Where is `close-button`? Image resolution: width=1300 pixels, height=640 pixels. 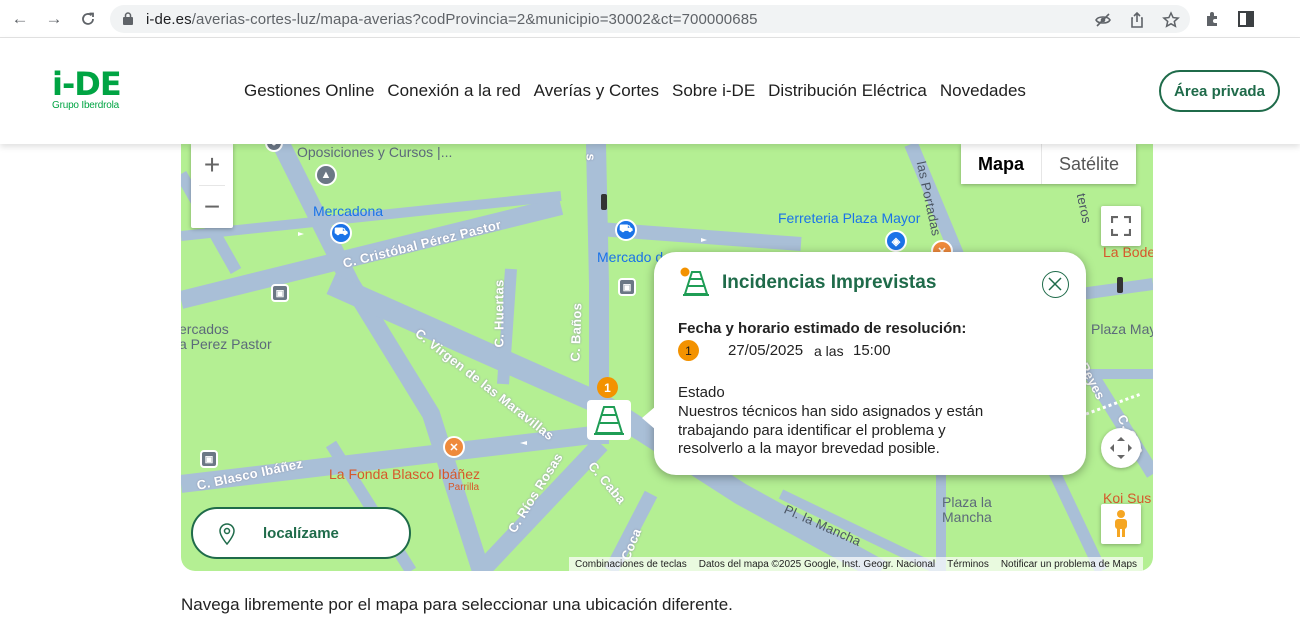
close-button is located at coordinates (1055, 284).